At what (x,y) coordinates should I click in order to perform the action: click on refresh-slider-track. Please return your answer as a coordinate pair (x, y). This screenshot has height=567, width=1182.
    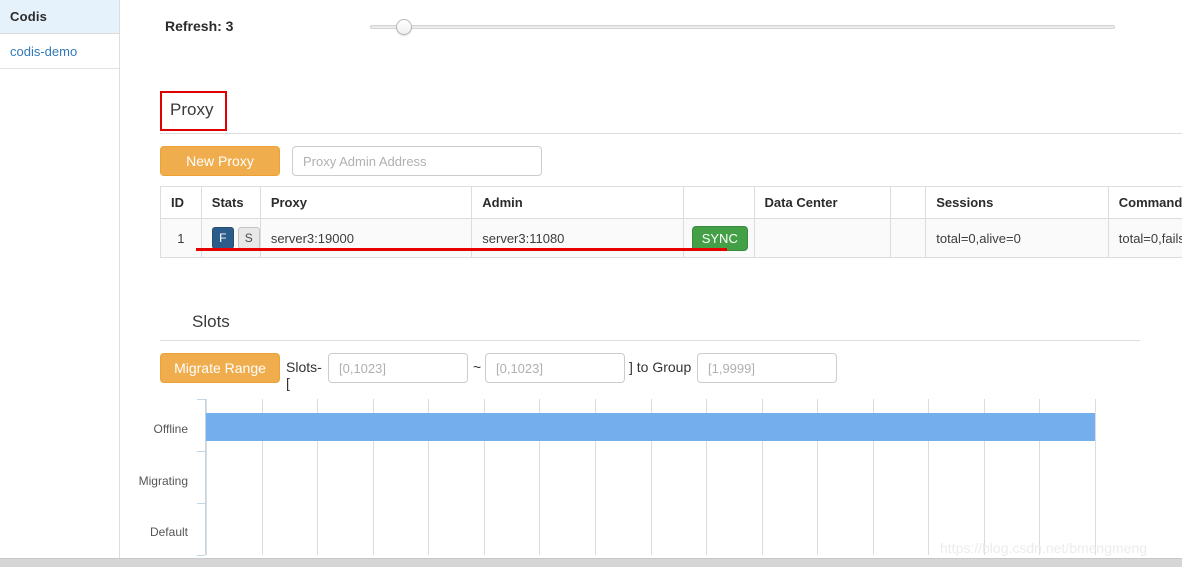
    Looking at the image, I should click on (742, 27).